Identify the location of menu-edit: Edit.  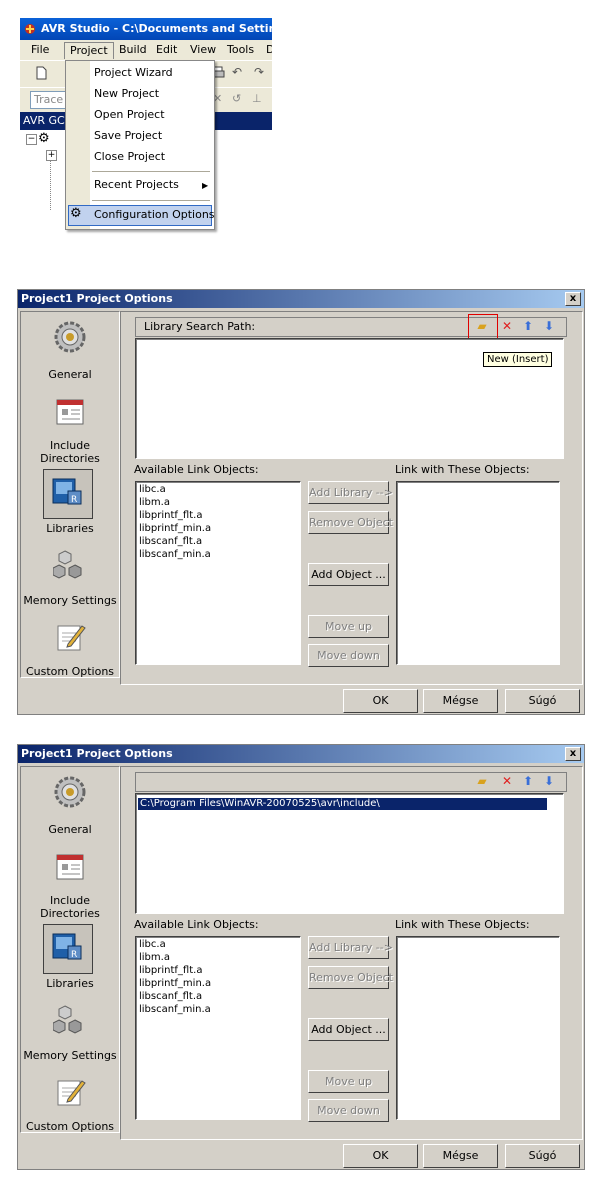
(166, 50).